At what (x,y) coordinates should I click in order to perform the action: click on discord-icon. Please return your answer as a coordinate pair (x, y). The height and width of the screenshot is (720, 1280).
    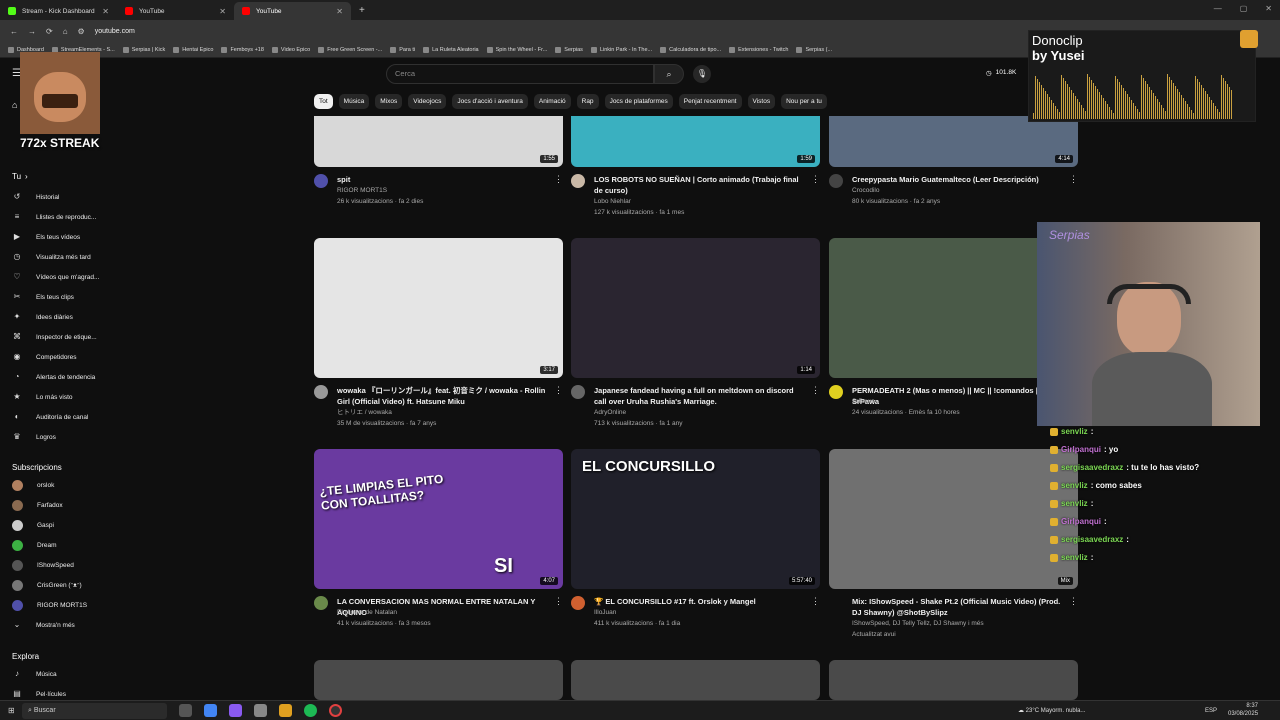
    Looking at the image, I should click on (235, 710).